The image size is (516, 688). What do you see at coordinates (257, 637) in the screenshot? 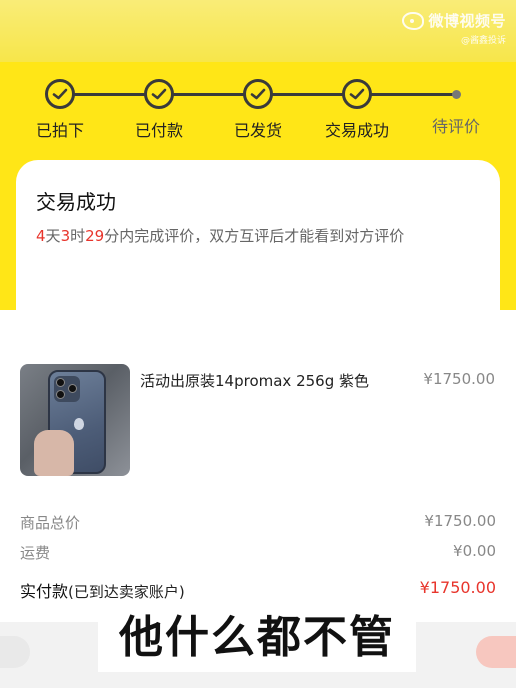
I see `video-caption: 他什么都不管` at bounding box center [257, 637].